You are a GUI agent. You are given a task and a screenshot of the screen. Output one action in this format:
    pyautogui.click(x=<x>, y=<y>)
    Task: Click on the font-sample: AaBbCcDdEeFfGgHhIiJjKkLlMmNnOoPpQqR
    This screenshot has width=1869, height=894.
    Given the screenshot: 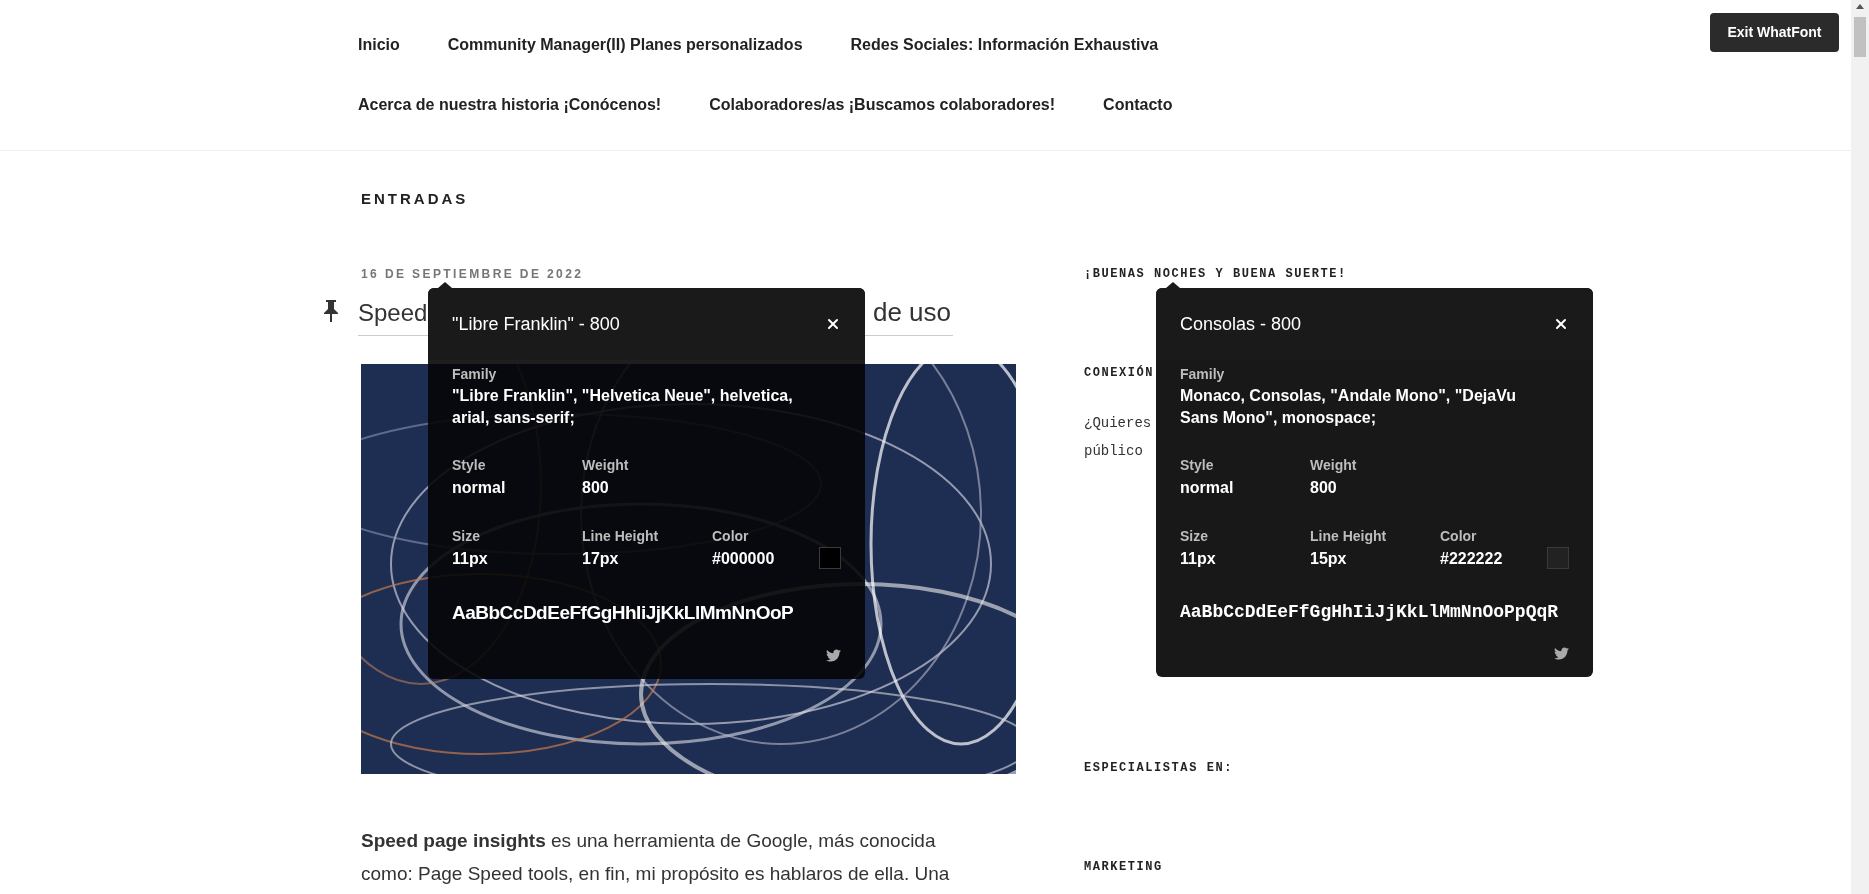 What is the action you would take?
    pyautogui.click(x=1369, y=612)
    